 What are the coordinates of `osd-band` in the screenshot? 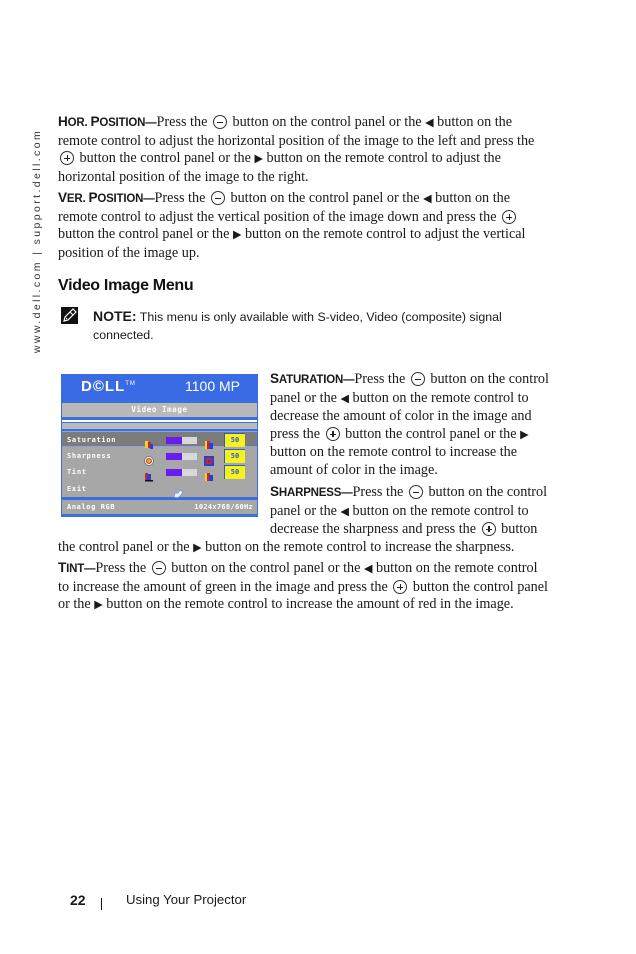 It's located at (159, 426).